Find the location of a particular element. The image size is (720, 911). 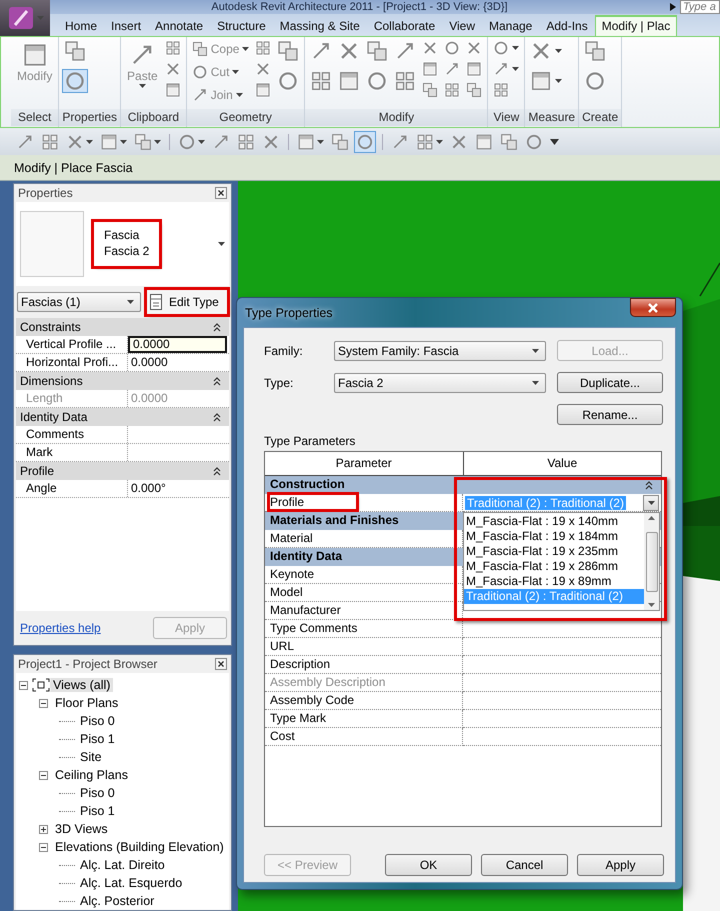

close-button is located at coordinates (653, 307).